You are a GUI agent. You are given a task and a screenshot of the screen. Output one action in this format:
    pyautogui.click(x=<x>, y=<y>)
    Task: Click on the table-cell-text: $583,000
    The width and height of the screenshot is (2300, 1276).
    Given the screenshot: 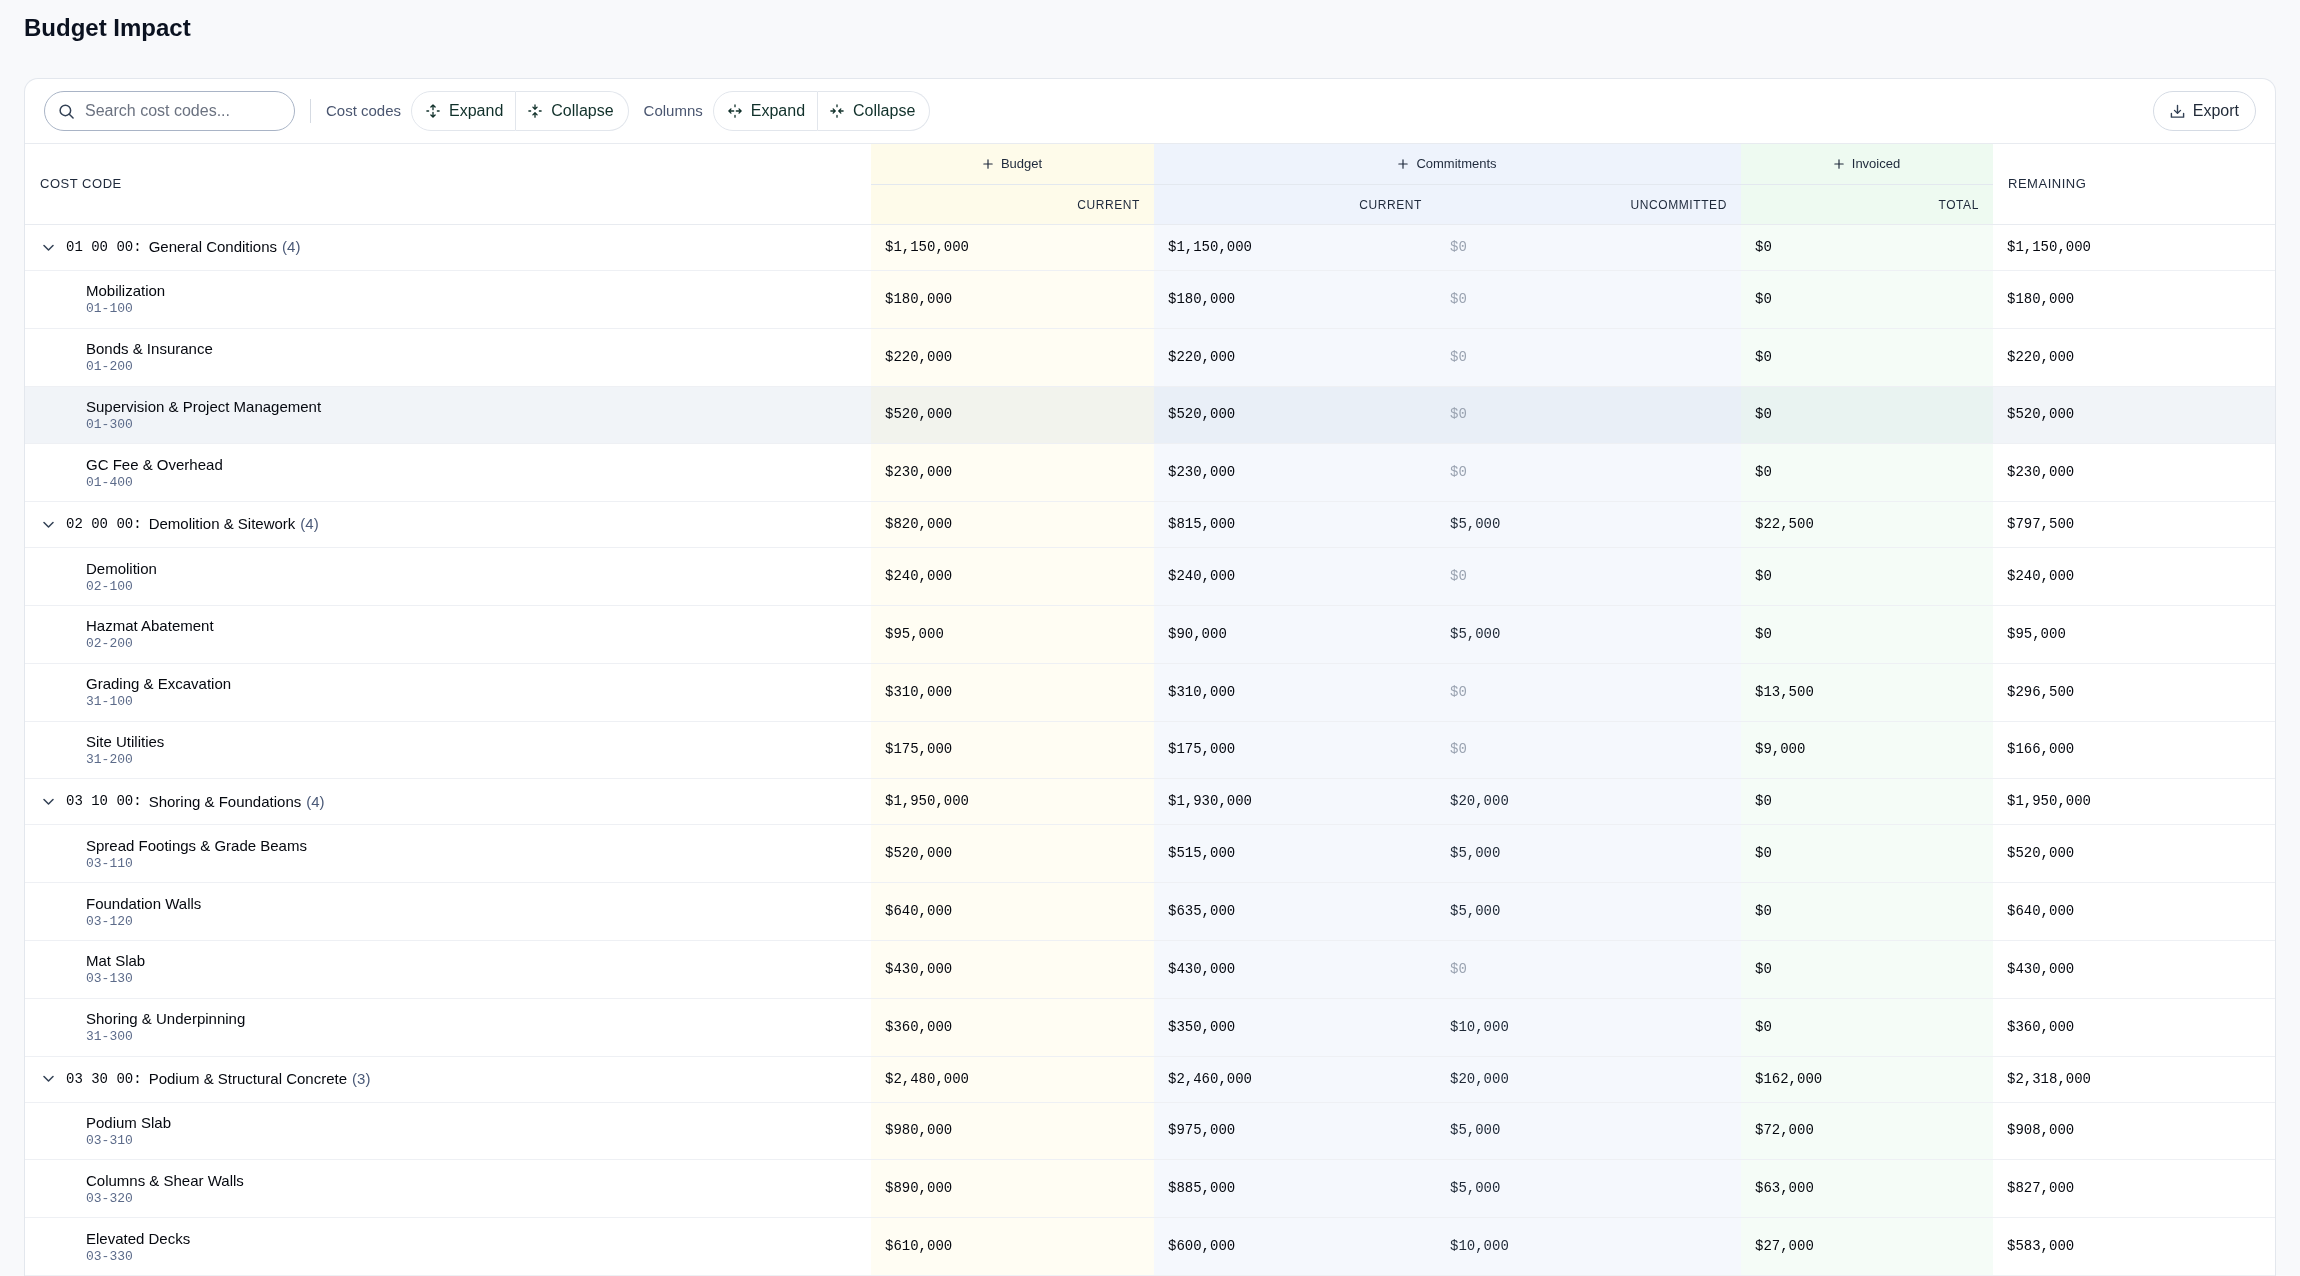 What is the action you would take?
    pyautogui.click(x=2041, y=1247)
    